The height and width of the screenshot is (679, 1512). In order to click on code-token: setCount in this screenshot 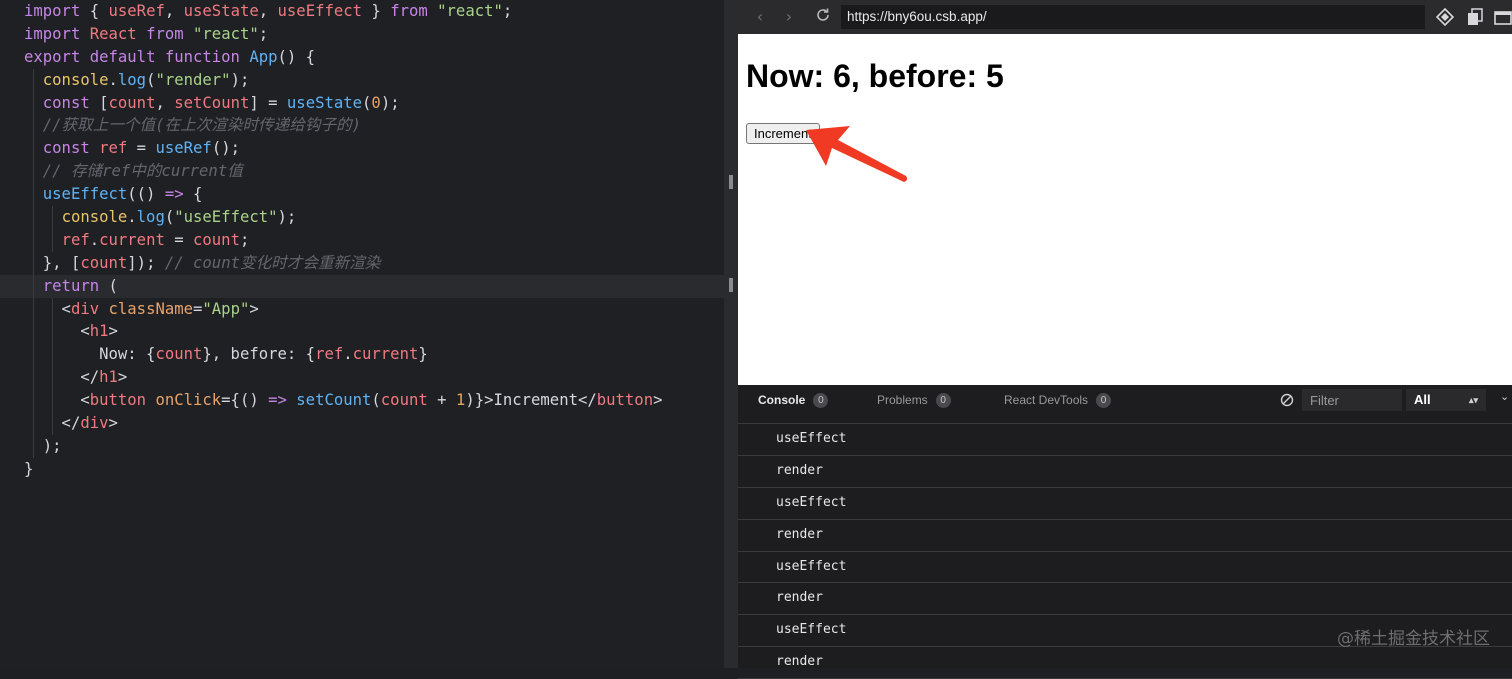, I will do `click(212, 102)`.